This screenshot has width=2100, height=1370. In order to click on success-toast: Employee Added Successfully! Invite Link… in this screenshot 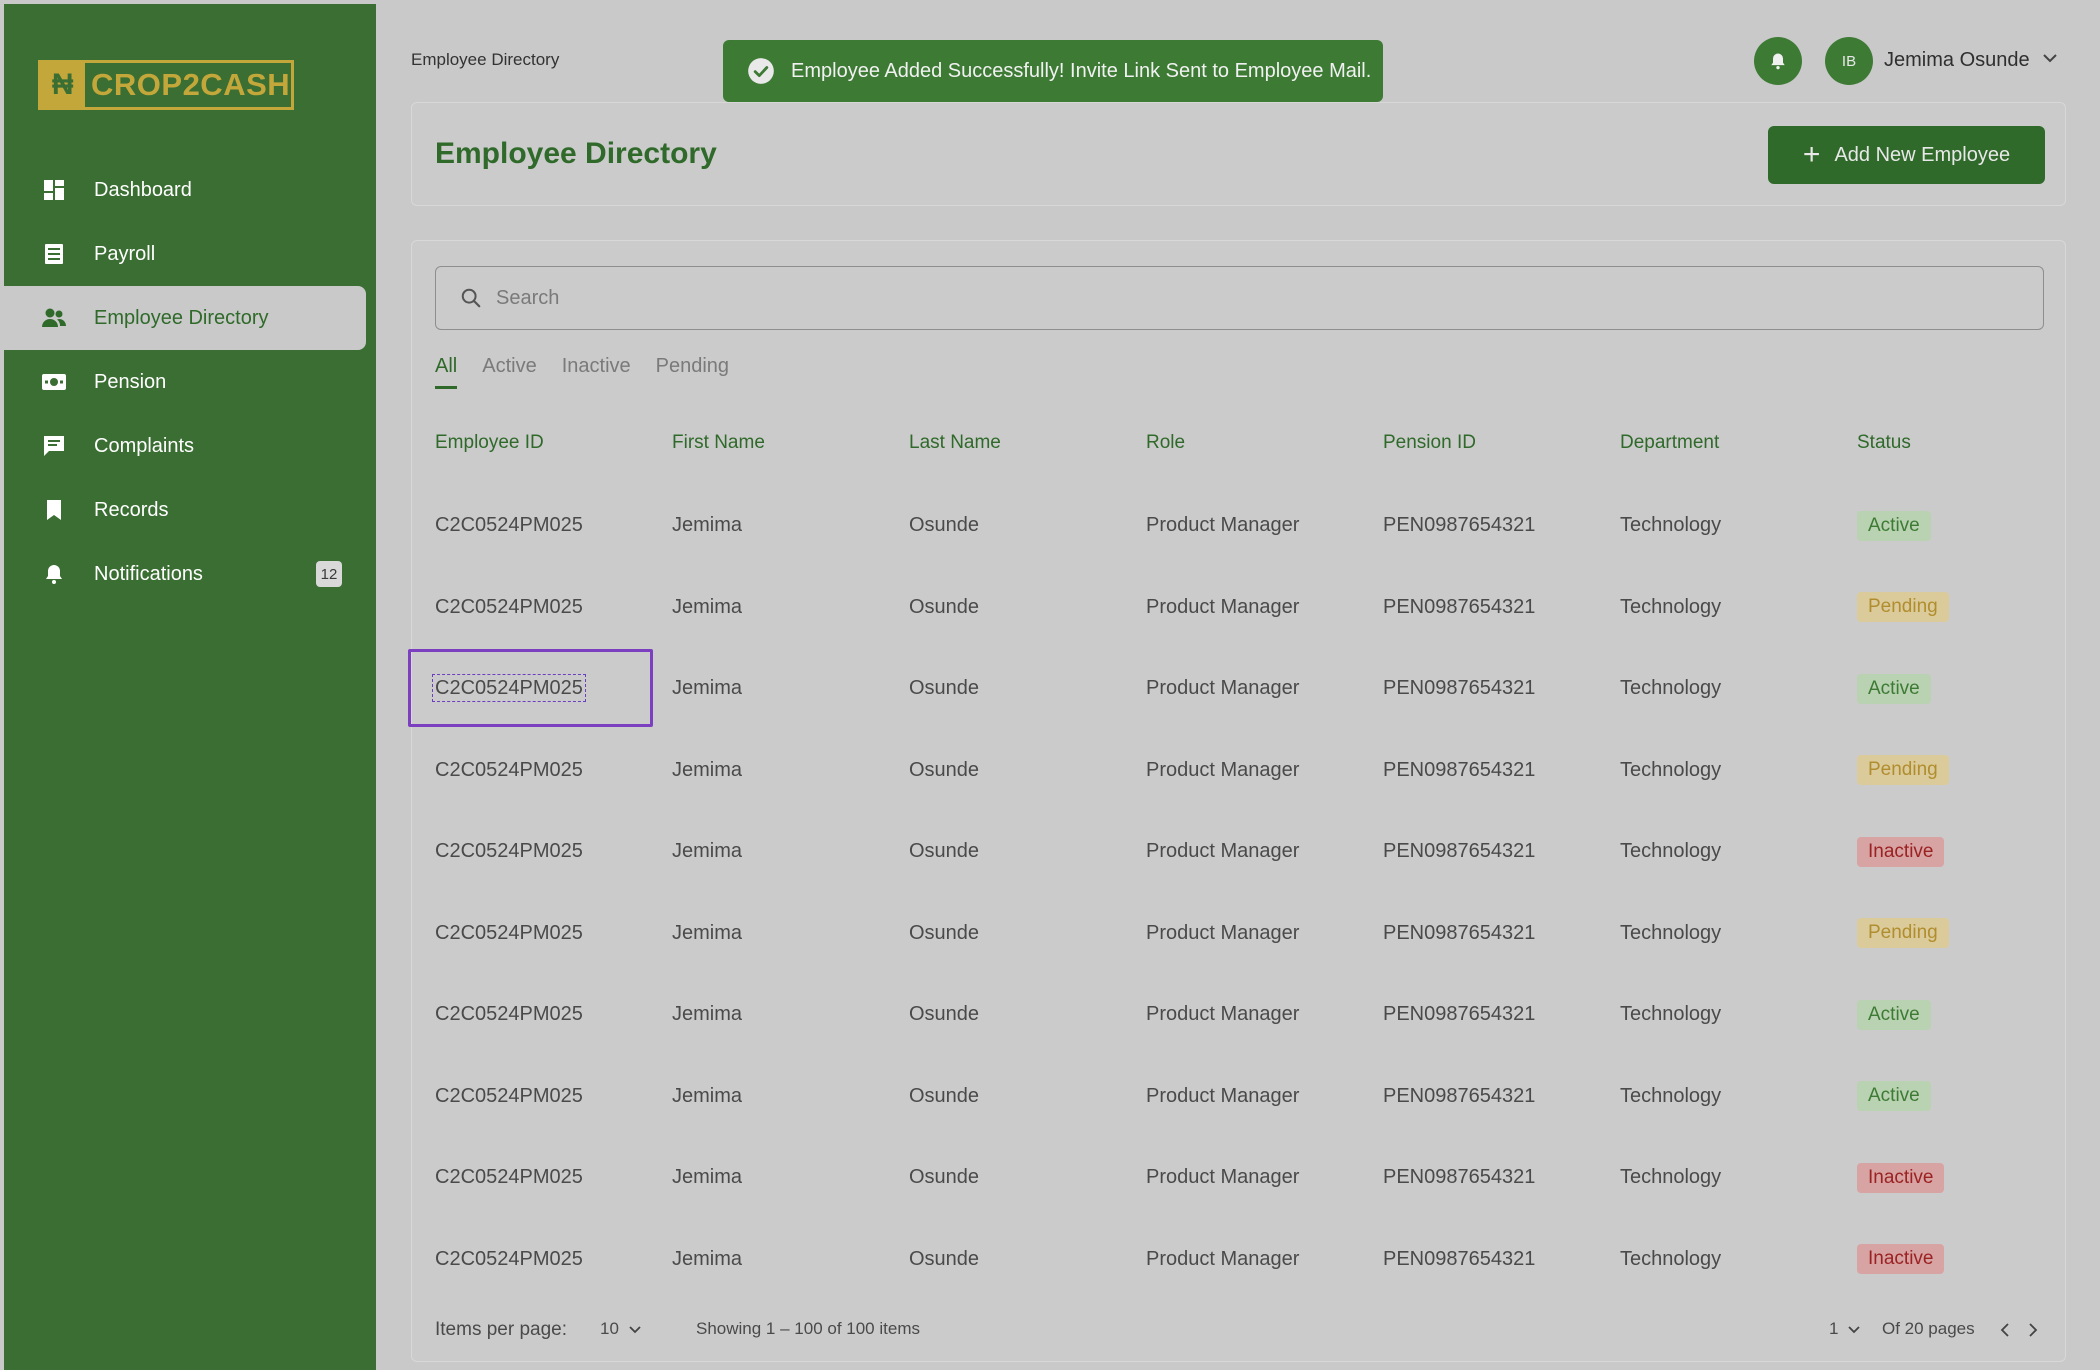, I will do `click(1053, 71)`.